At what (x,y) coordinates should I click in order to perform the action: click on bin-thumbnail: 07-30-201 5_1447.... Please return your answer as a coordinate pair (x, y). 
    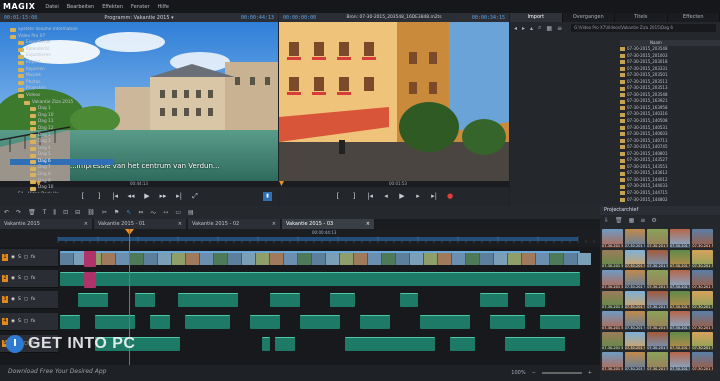
    Looking at the image, I should click on (612, 320).